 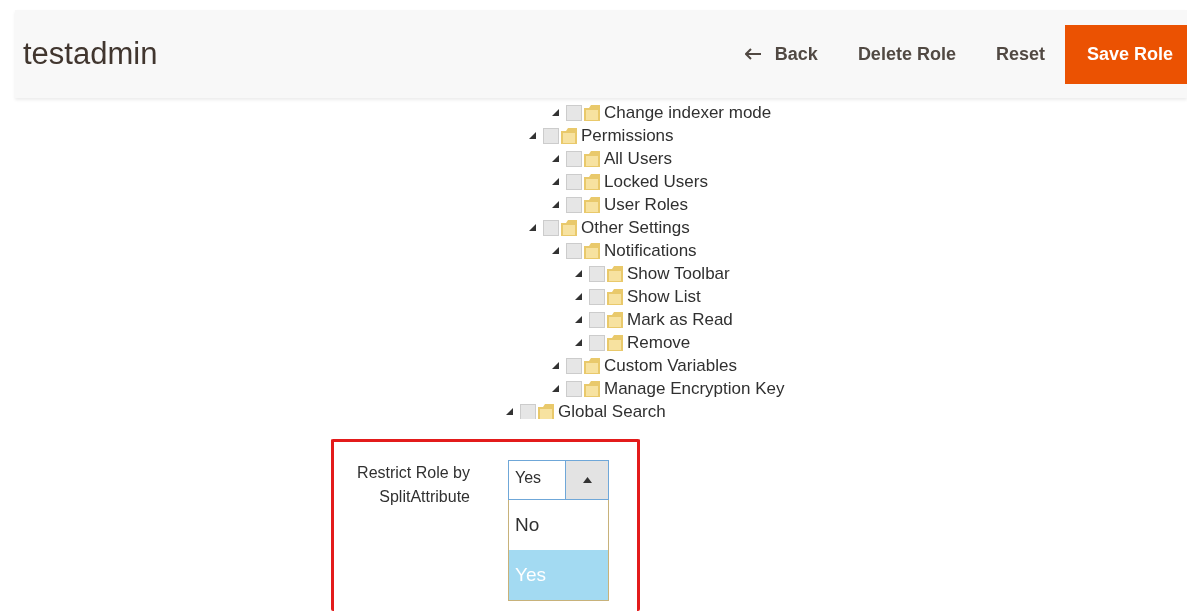 What do you see at coordinates (612, 410) in the screenshot?
I see `tree-item-label: Global Search` at bounding box center [612, 410].